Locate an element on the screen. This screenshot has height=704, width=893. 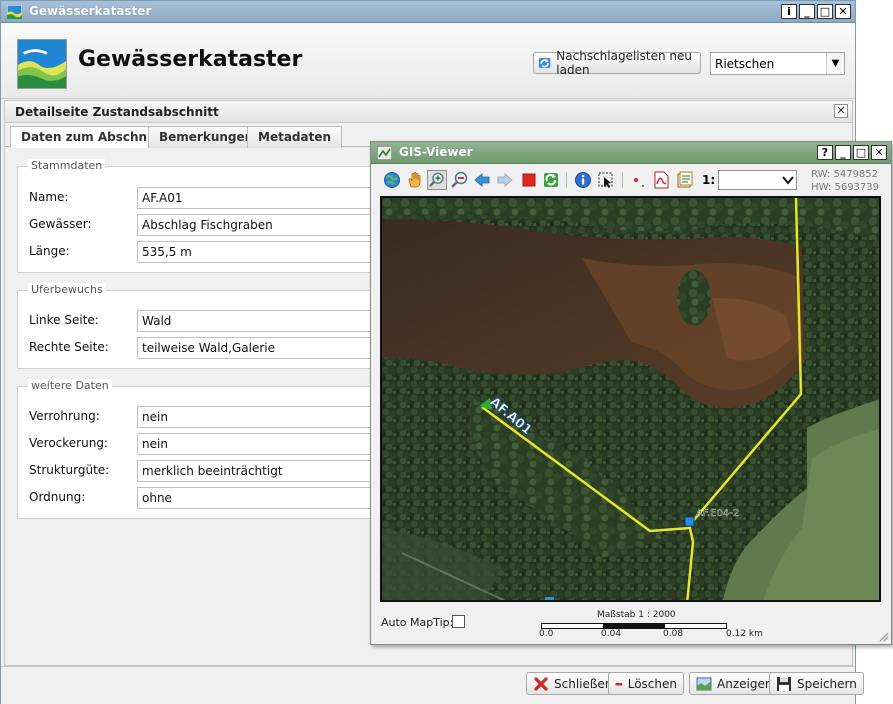
strukturguete-field: merklich beeinträchtigt is located at coordinates (267, 471).